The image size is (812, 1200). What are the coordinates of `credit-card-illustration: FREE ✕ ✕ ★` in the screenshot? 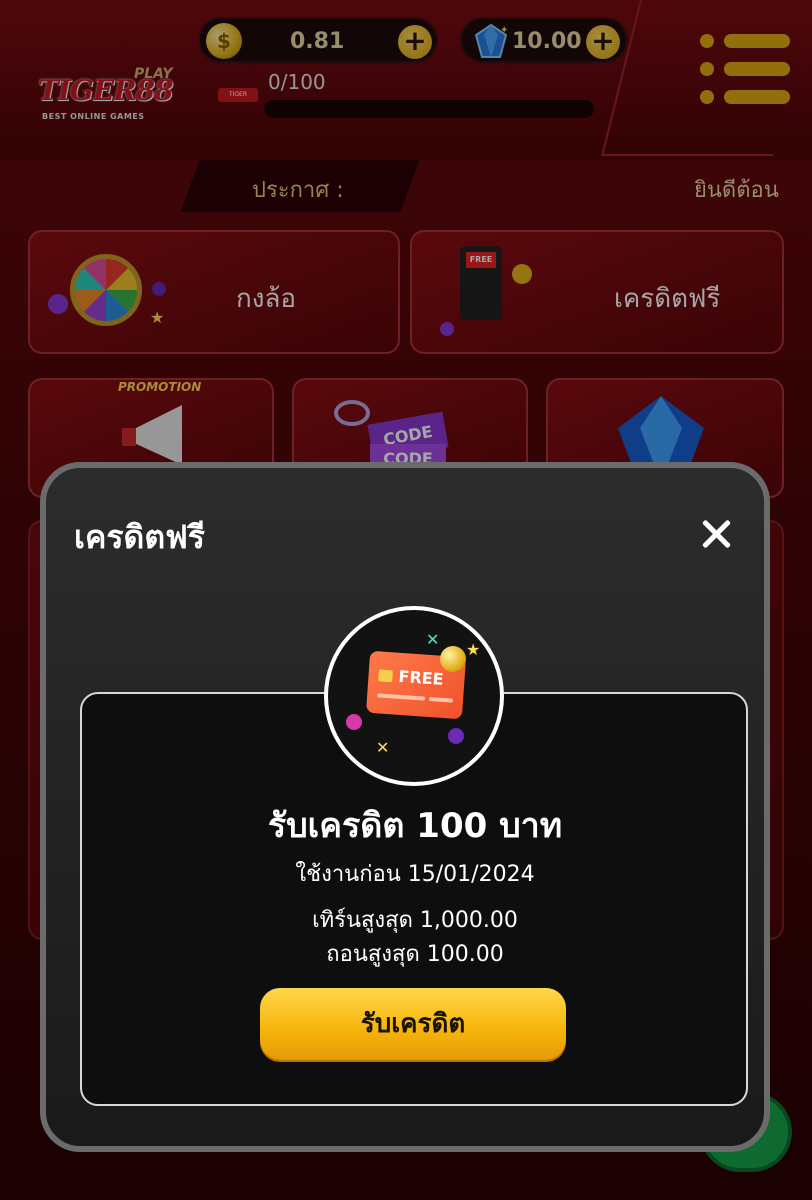 It's located at (414, 696).